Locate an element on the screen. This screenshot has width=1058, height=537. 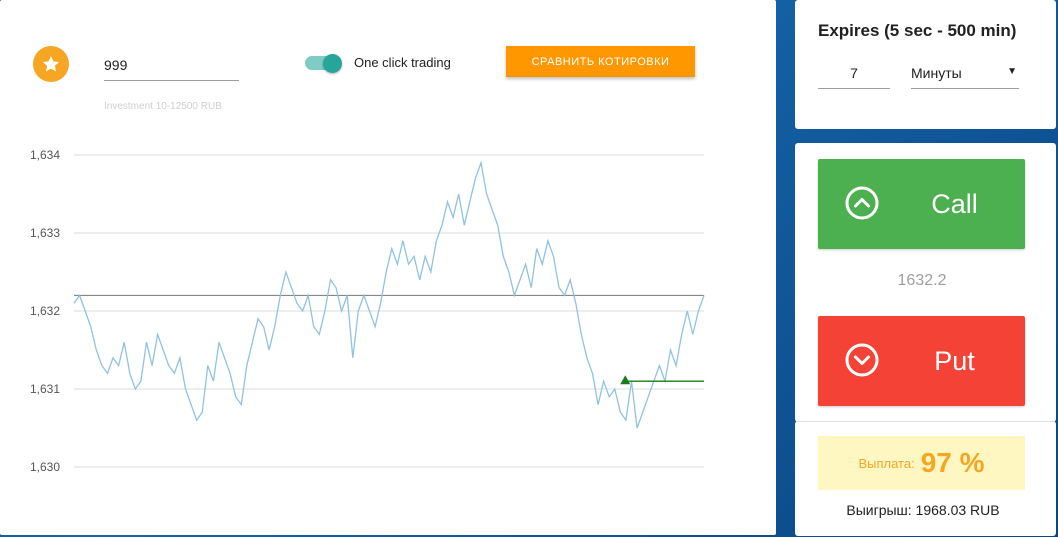
chevron-down-circle-icon is located at coordinates (862, 360).